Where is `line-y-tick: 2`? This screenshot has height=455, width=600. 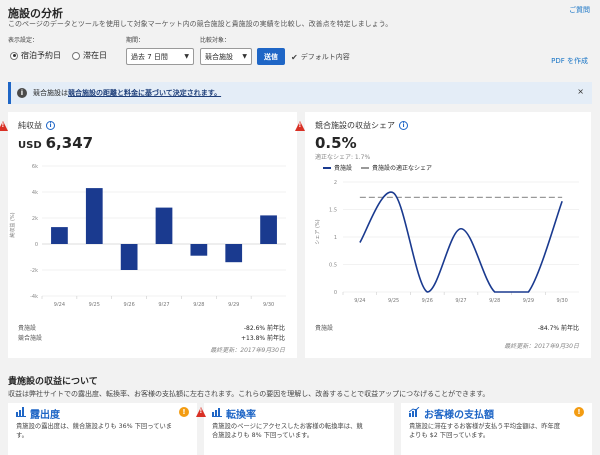
line-y-tick: 2 is located at coordinates (335, 183).